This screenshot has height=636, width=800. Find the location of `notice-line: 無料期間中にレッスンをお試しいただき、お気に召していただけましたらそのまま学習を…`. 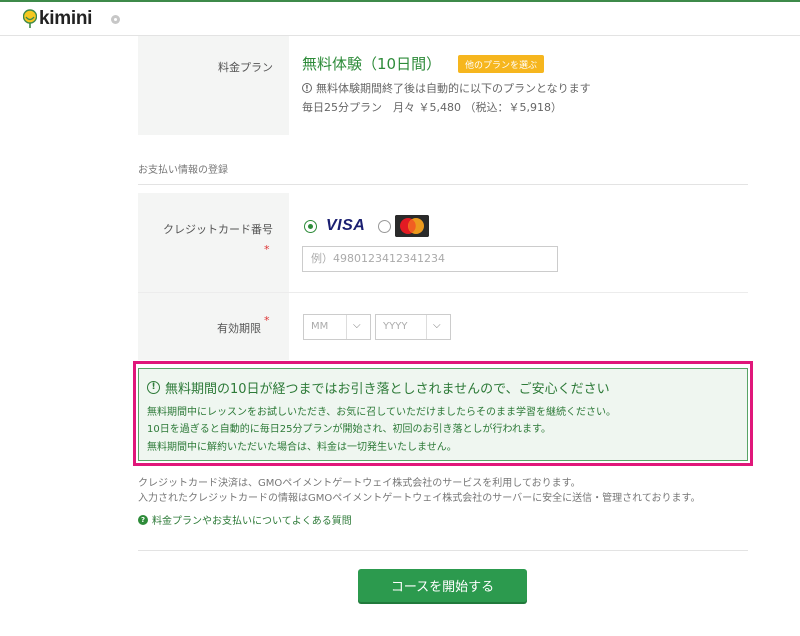

notice-line: 無料期間中にレッスンをお試しいただき、お気に召していただけましたらそのまま学習を… is located at coordinates (381, 412).